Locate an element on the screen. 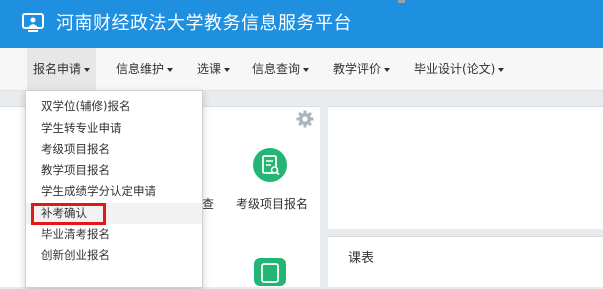 The width and height of the screenshot is (603, 289). nav-item-label: 信息维护 is located at coordinates (140, 69).